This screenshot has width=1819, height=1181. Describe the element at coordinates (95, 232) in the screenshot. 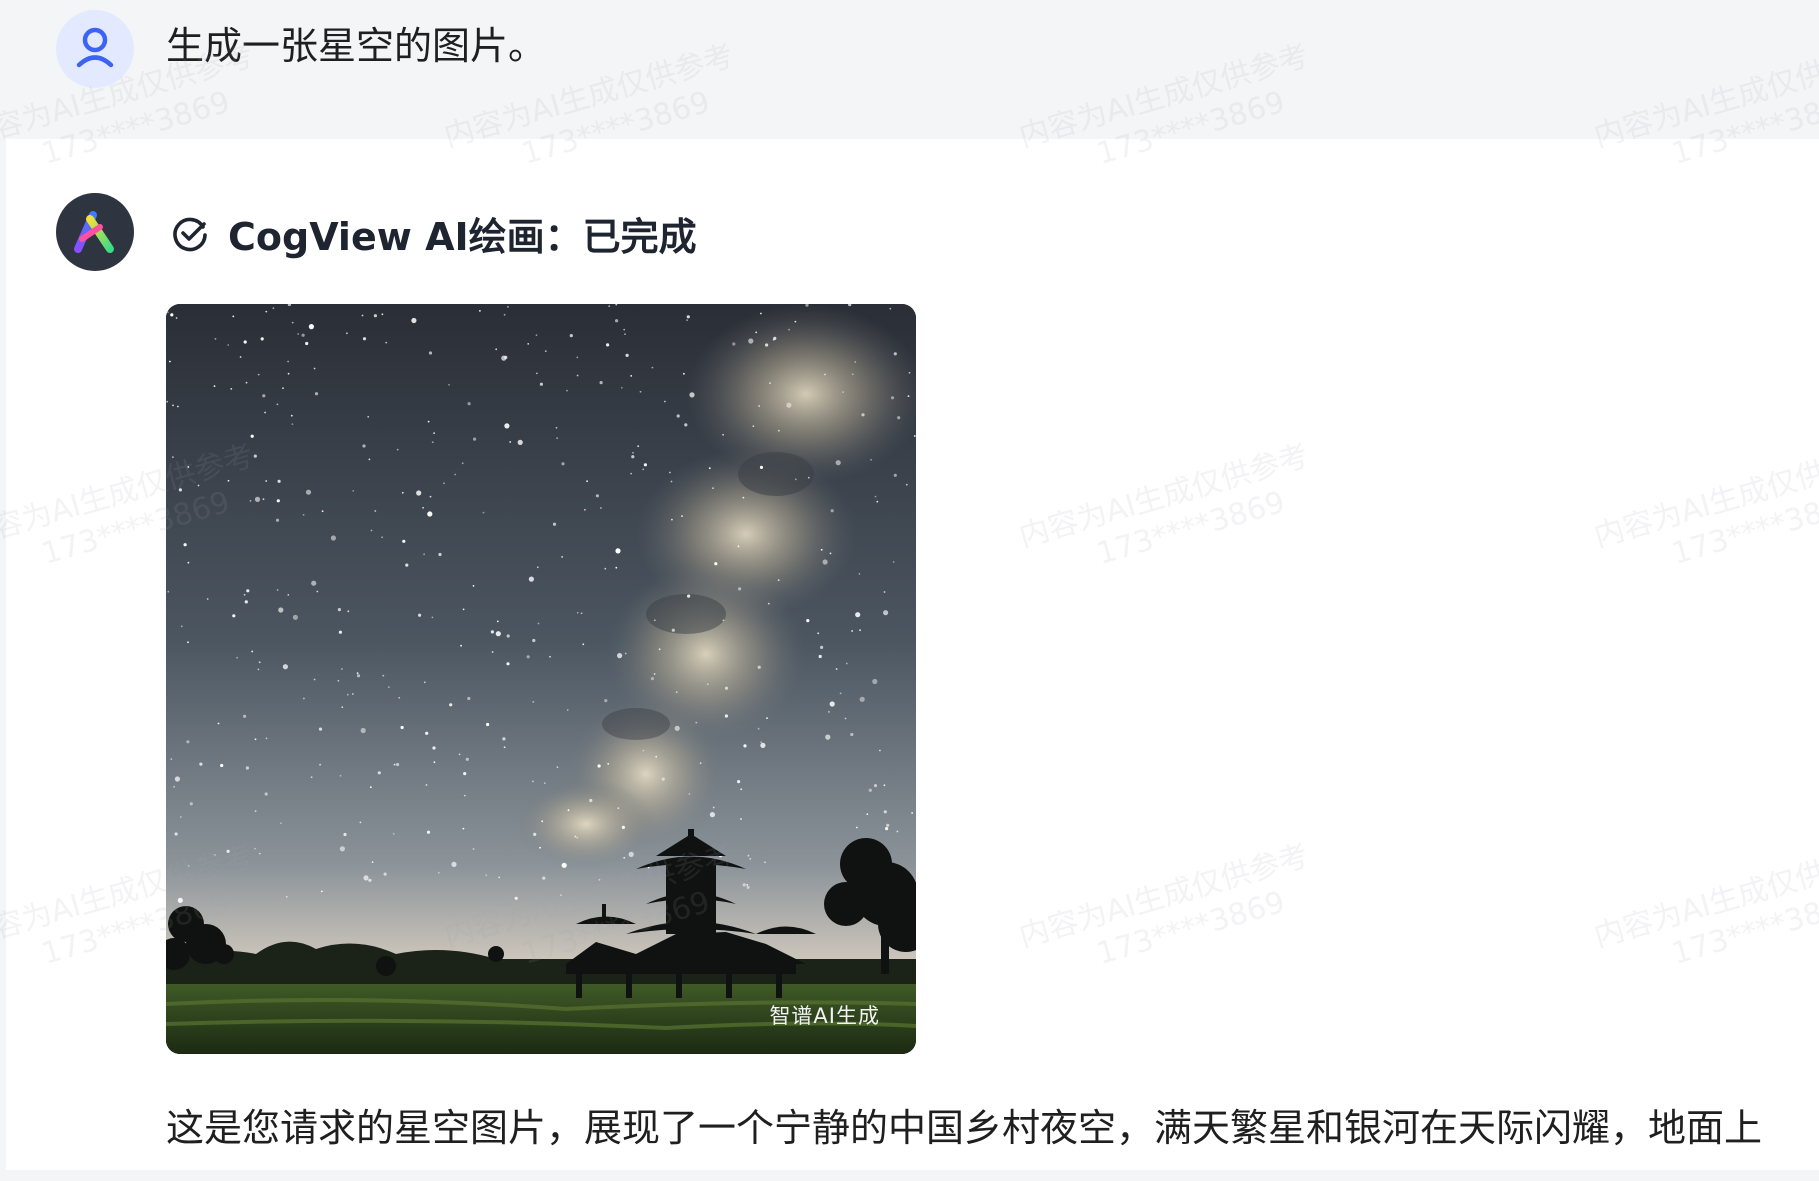

I see `assistant-avatar` at that location.